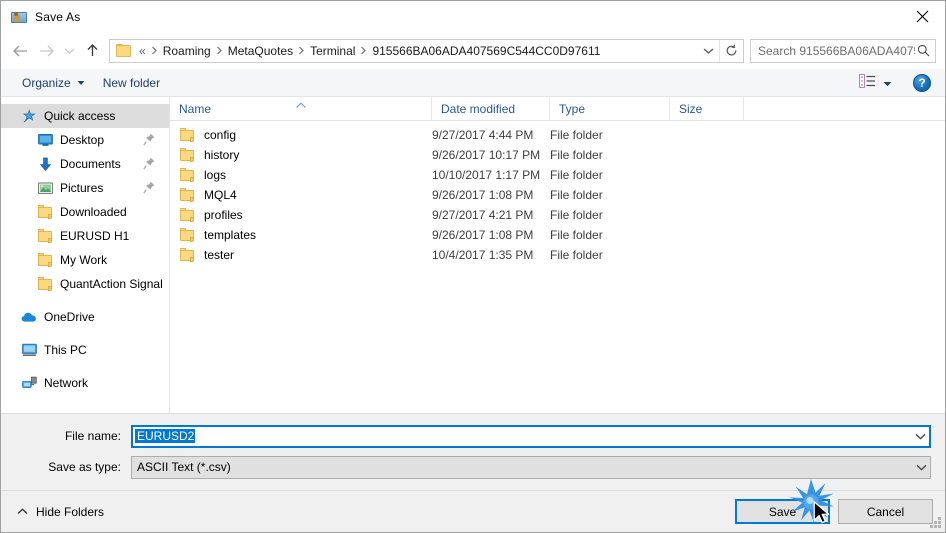 The image size is (946, 533). Describe the element at coordinates (301, 235) in the screenshot. I see `file-name-cell: templates` at that location.